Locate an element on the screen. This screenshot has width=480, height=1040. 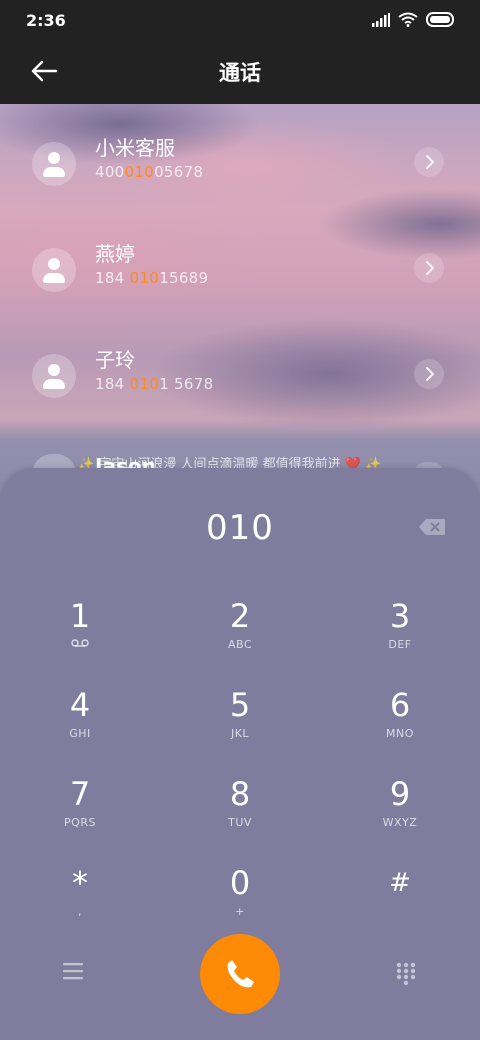
dialed-number: 010 is located at coordinates (240, 528).